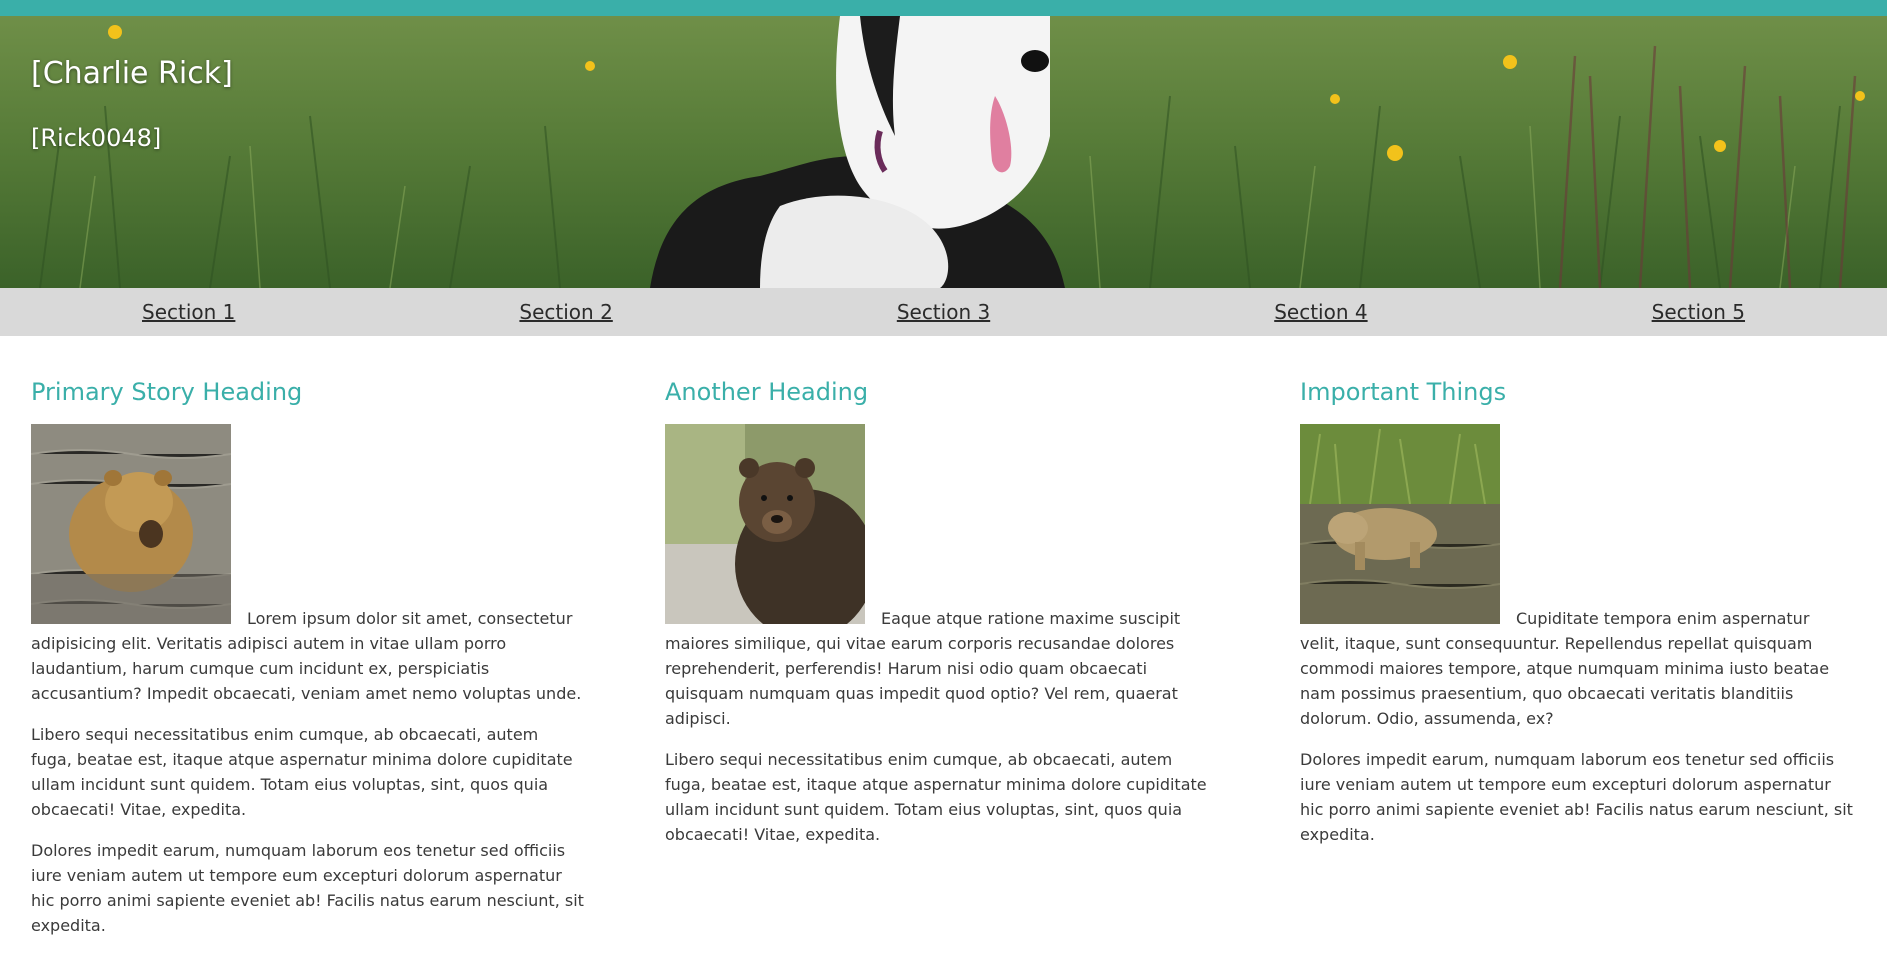  What do you see at coordinates (565, 312) in the screenshot?
I see `nav-link-section-2: Section 2` at bounding box center [565, 312].